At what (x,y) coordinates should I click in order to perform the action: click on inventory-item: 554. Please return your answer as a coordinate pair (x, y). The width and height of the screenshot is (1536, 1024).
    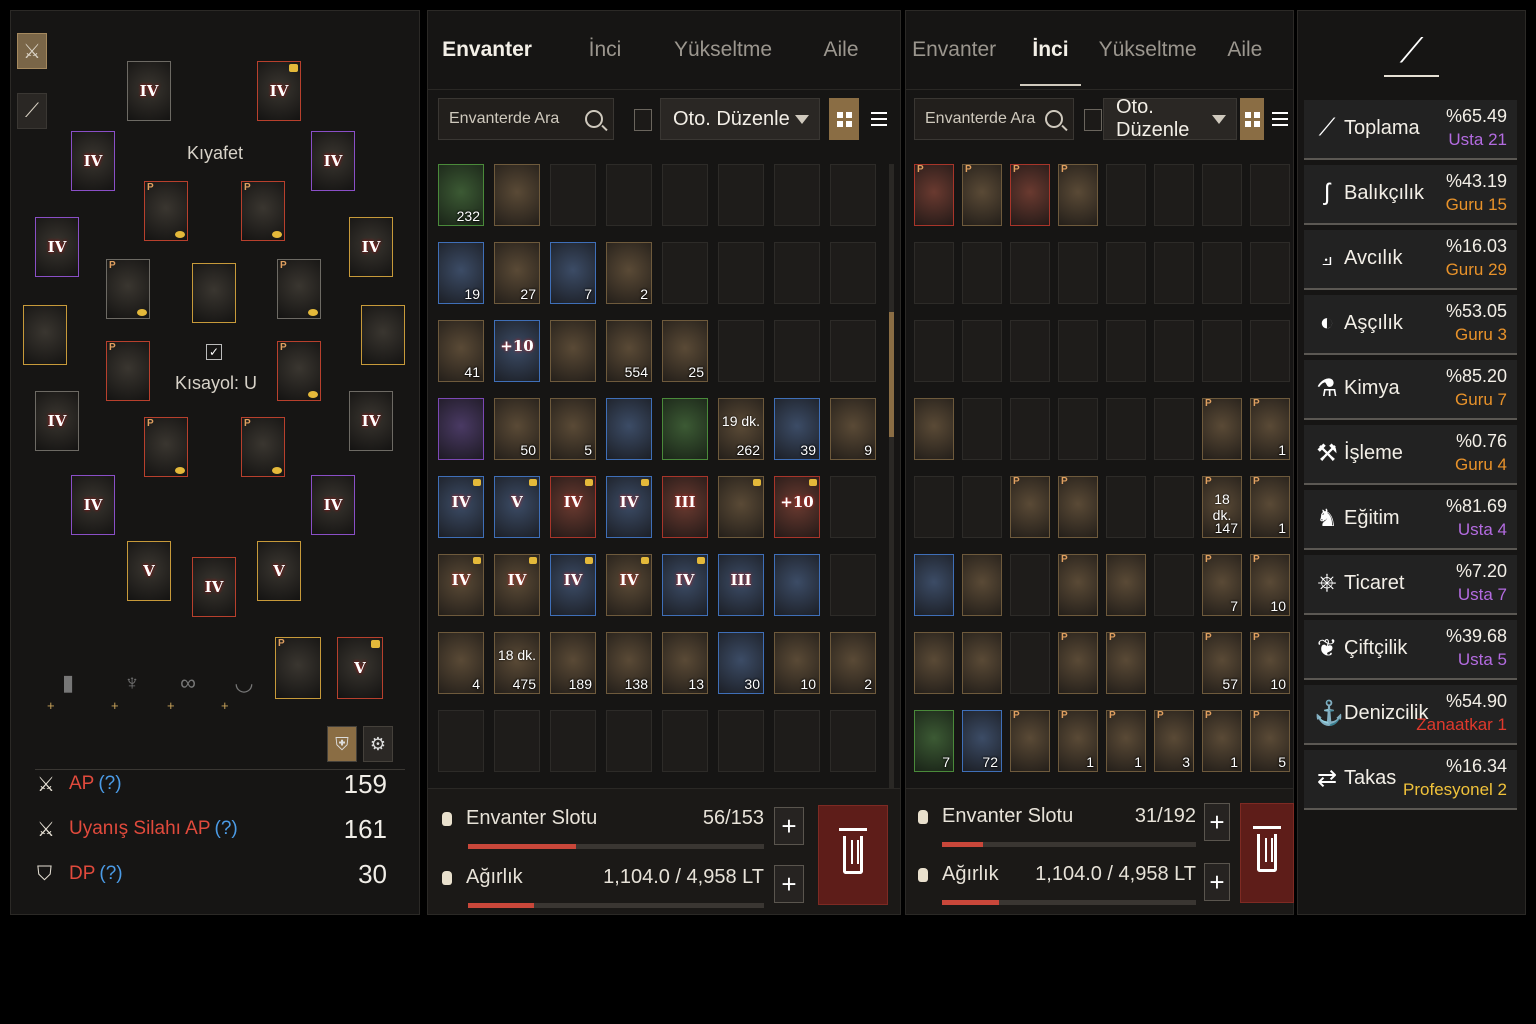
    Looking at the image, I should click on (629, 351).